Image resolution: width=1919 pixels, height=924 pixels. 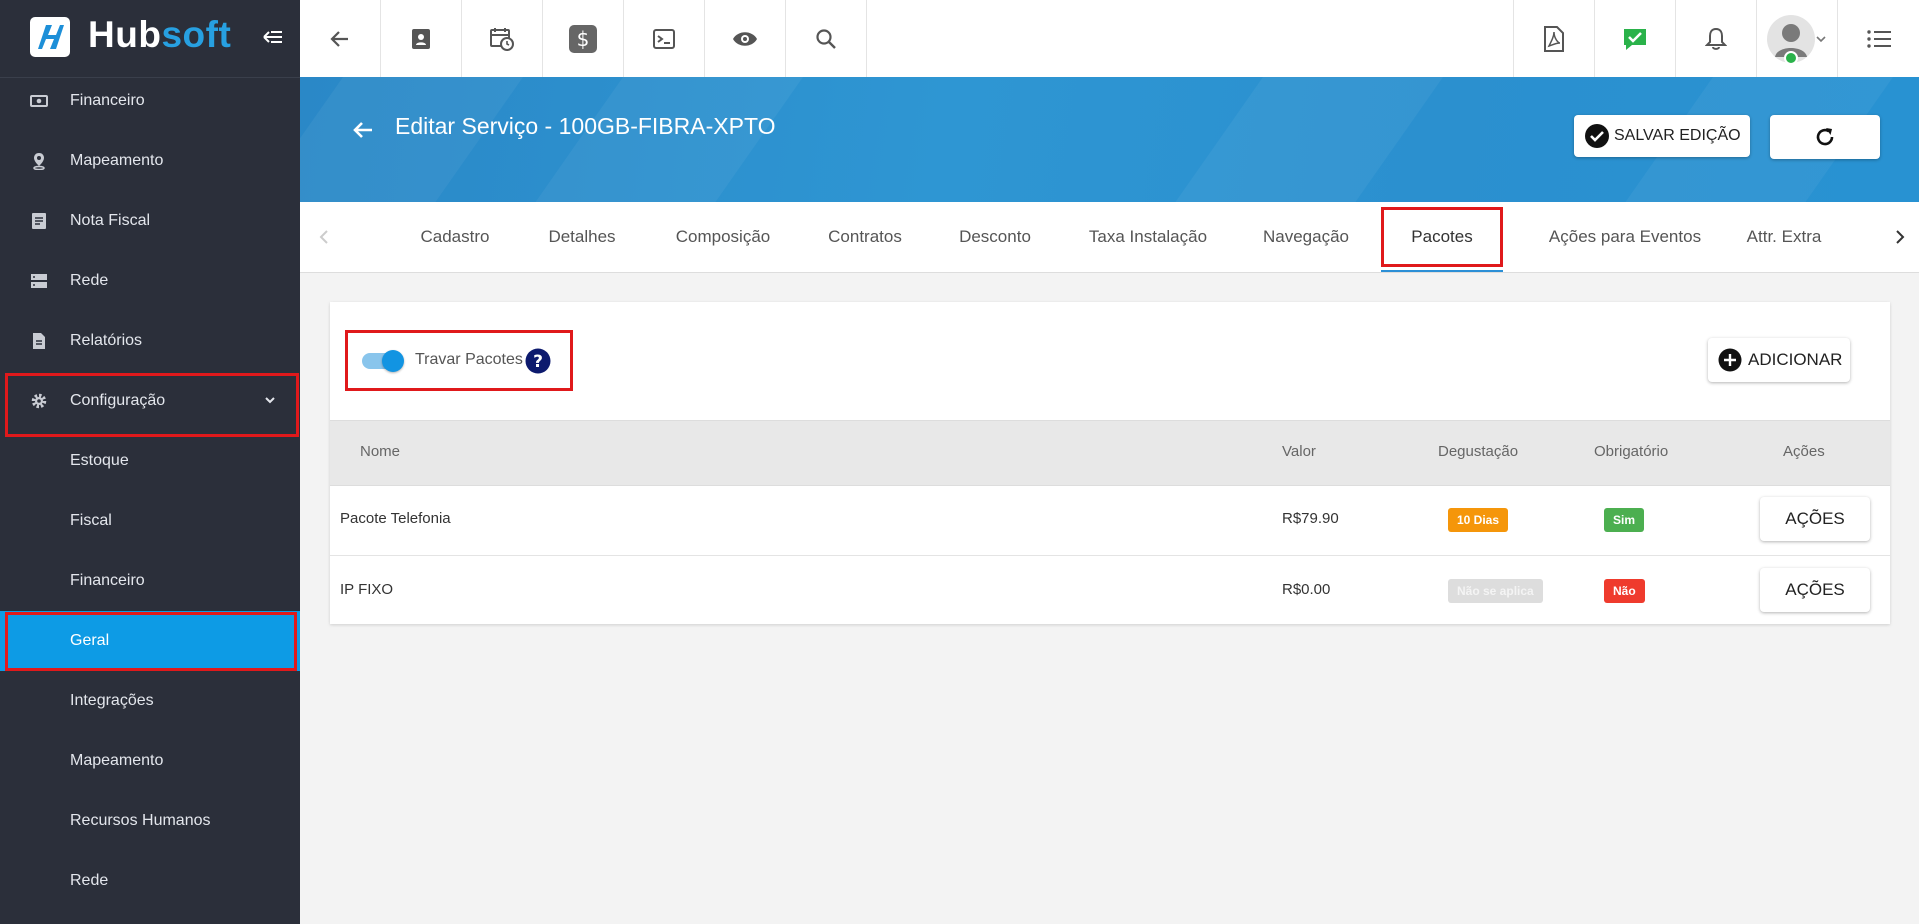 What do you see at coordinates (421, 38) in the screenshot?
I see `contact-card-icon` at bounding box center [421, 38].